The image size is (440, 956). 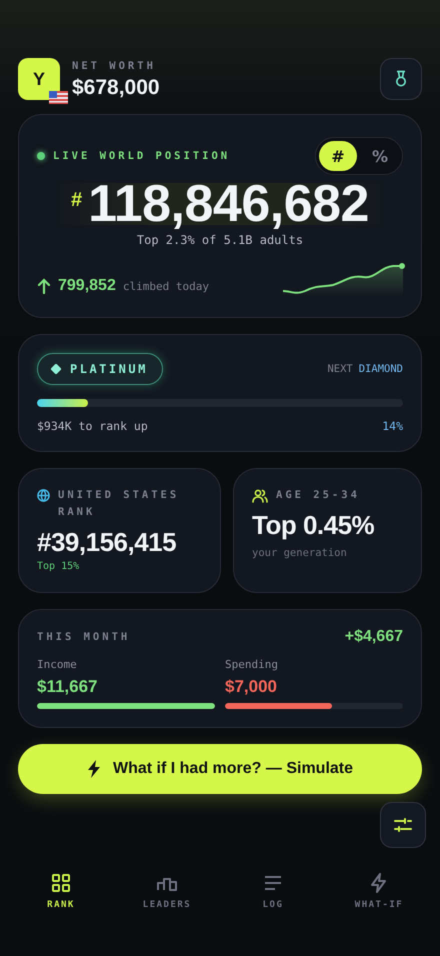 What do you see at coordinates (107, 542) in the screenshot?
I see `country-rank: #39,156,415` at bounding box center [107, 542].